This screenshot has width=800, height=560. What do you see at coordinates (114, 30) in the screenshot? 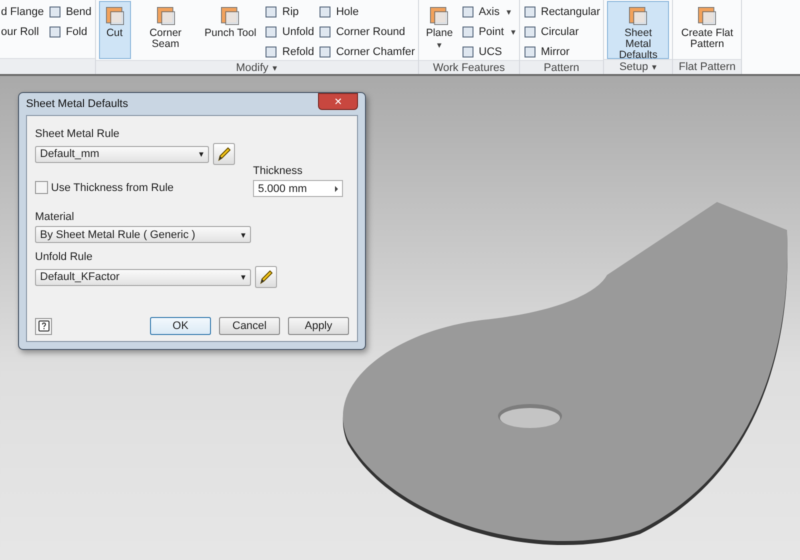
I see `ribbon-tool-button: Cut` at bounding box center [114, 30].